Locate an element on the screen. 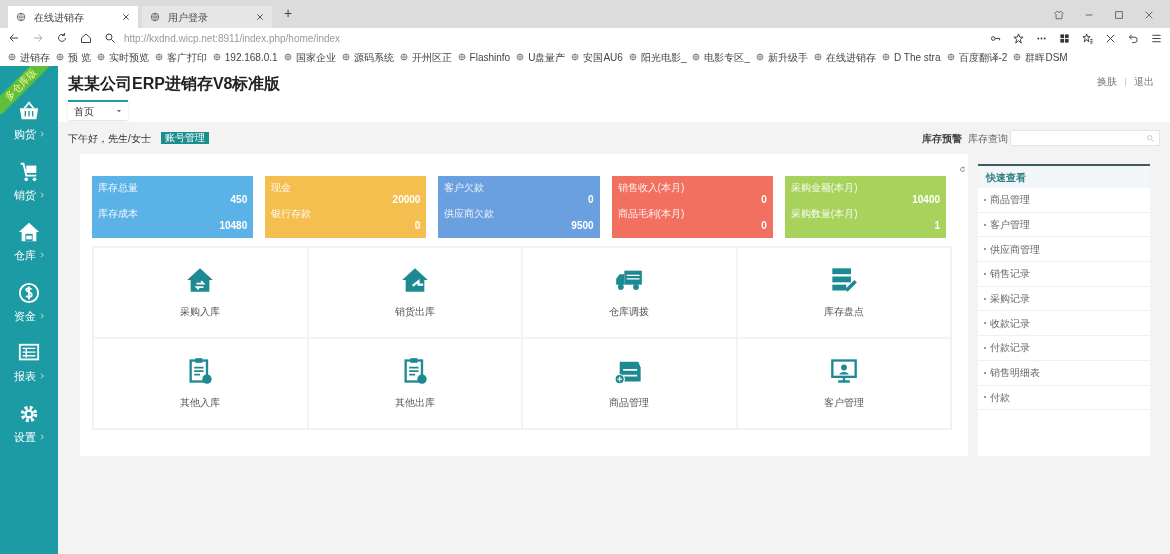  quick-link: 客户管理 is located at coordinates (1010, 225).